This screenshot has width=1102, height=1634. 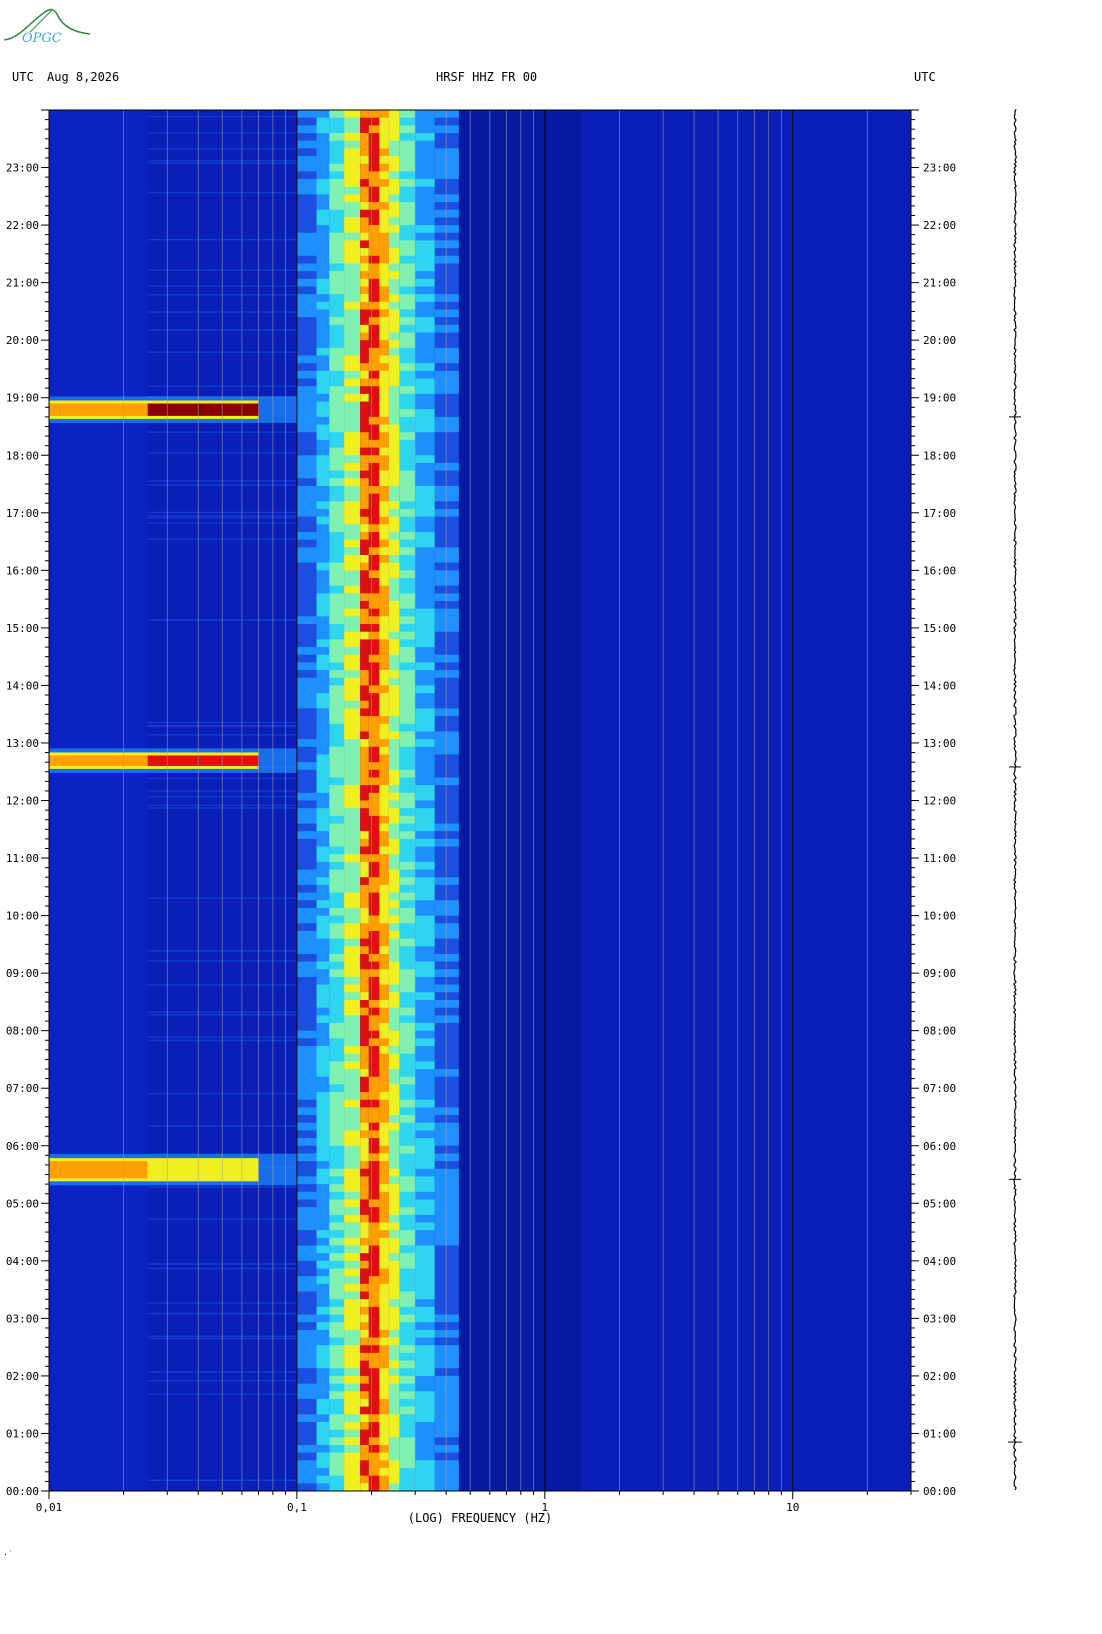 What do you see at coordinates (22, 1031) in the screenshot?
I see `y-tick-label-left: 08:00` at bounding box center [22, 1031].